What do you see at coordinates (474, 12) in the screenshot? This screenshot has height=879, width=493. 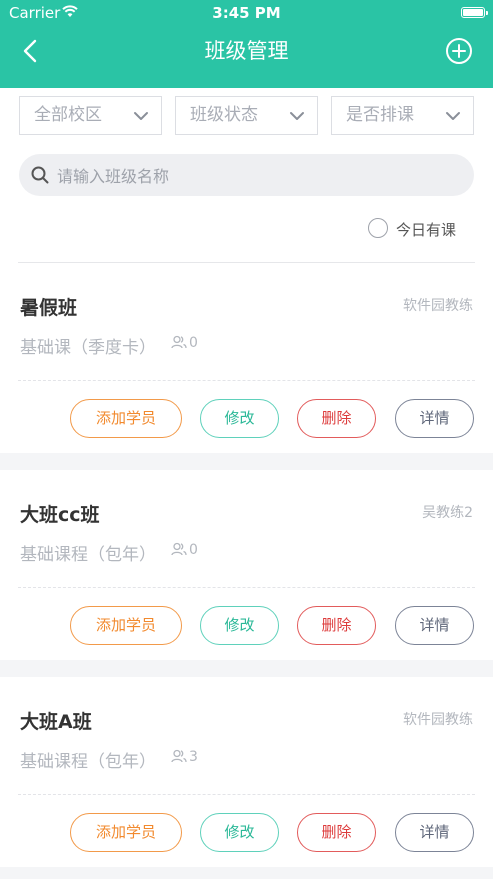 I see `battery-icon` at bounding box center [474, 12].